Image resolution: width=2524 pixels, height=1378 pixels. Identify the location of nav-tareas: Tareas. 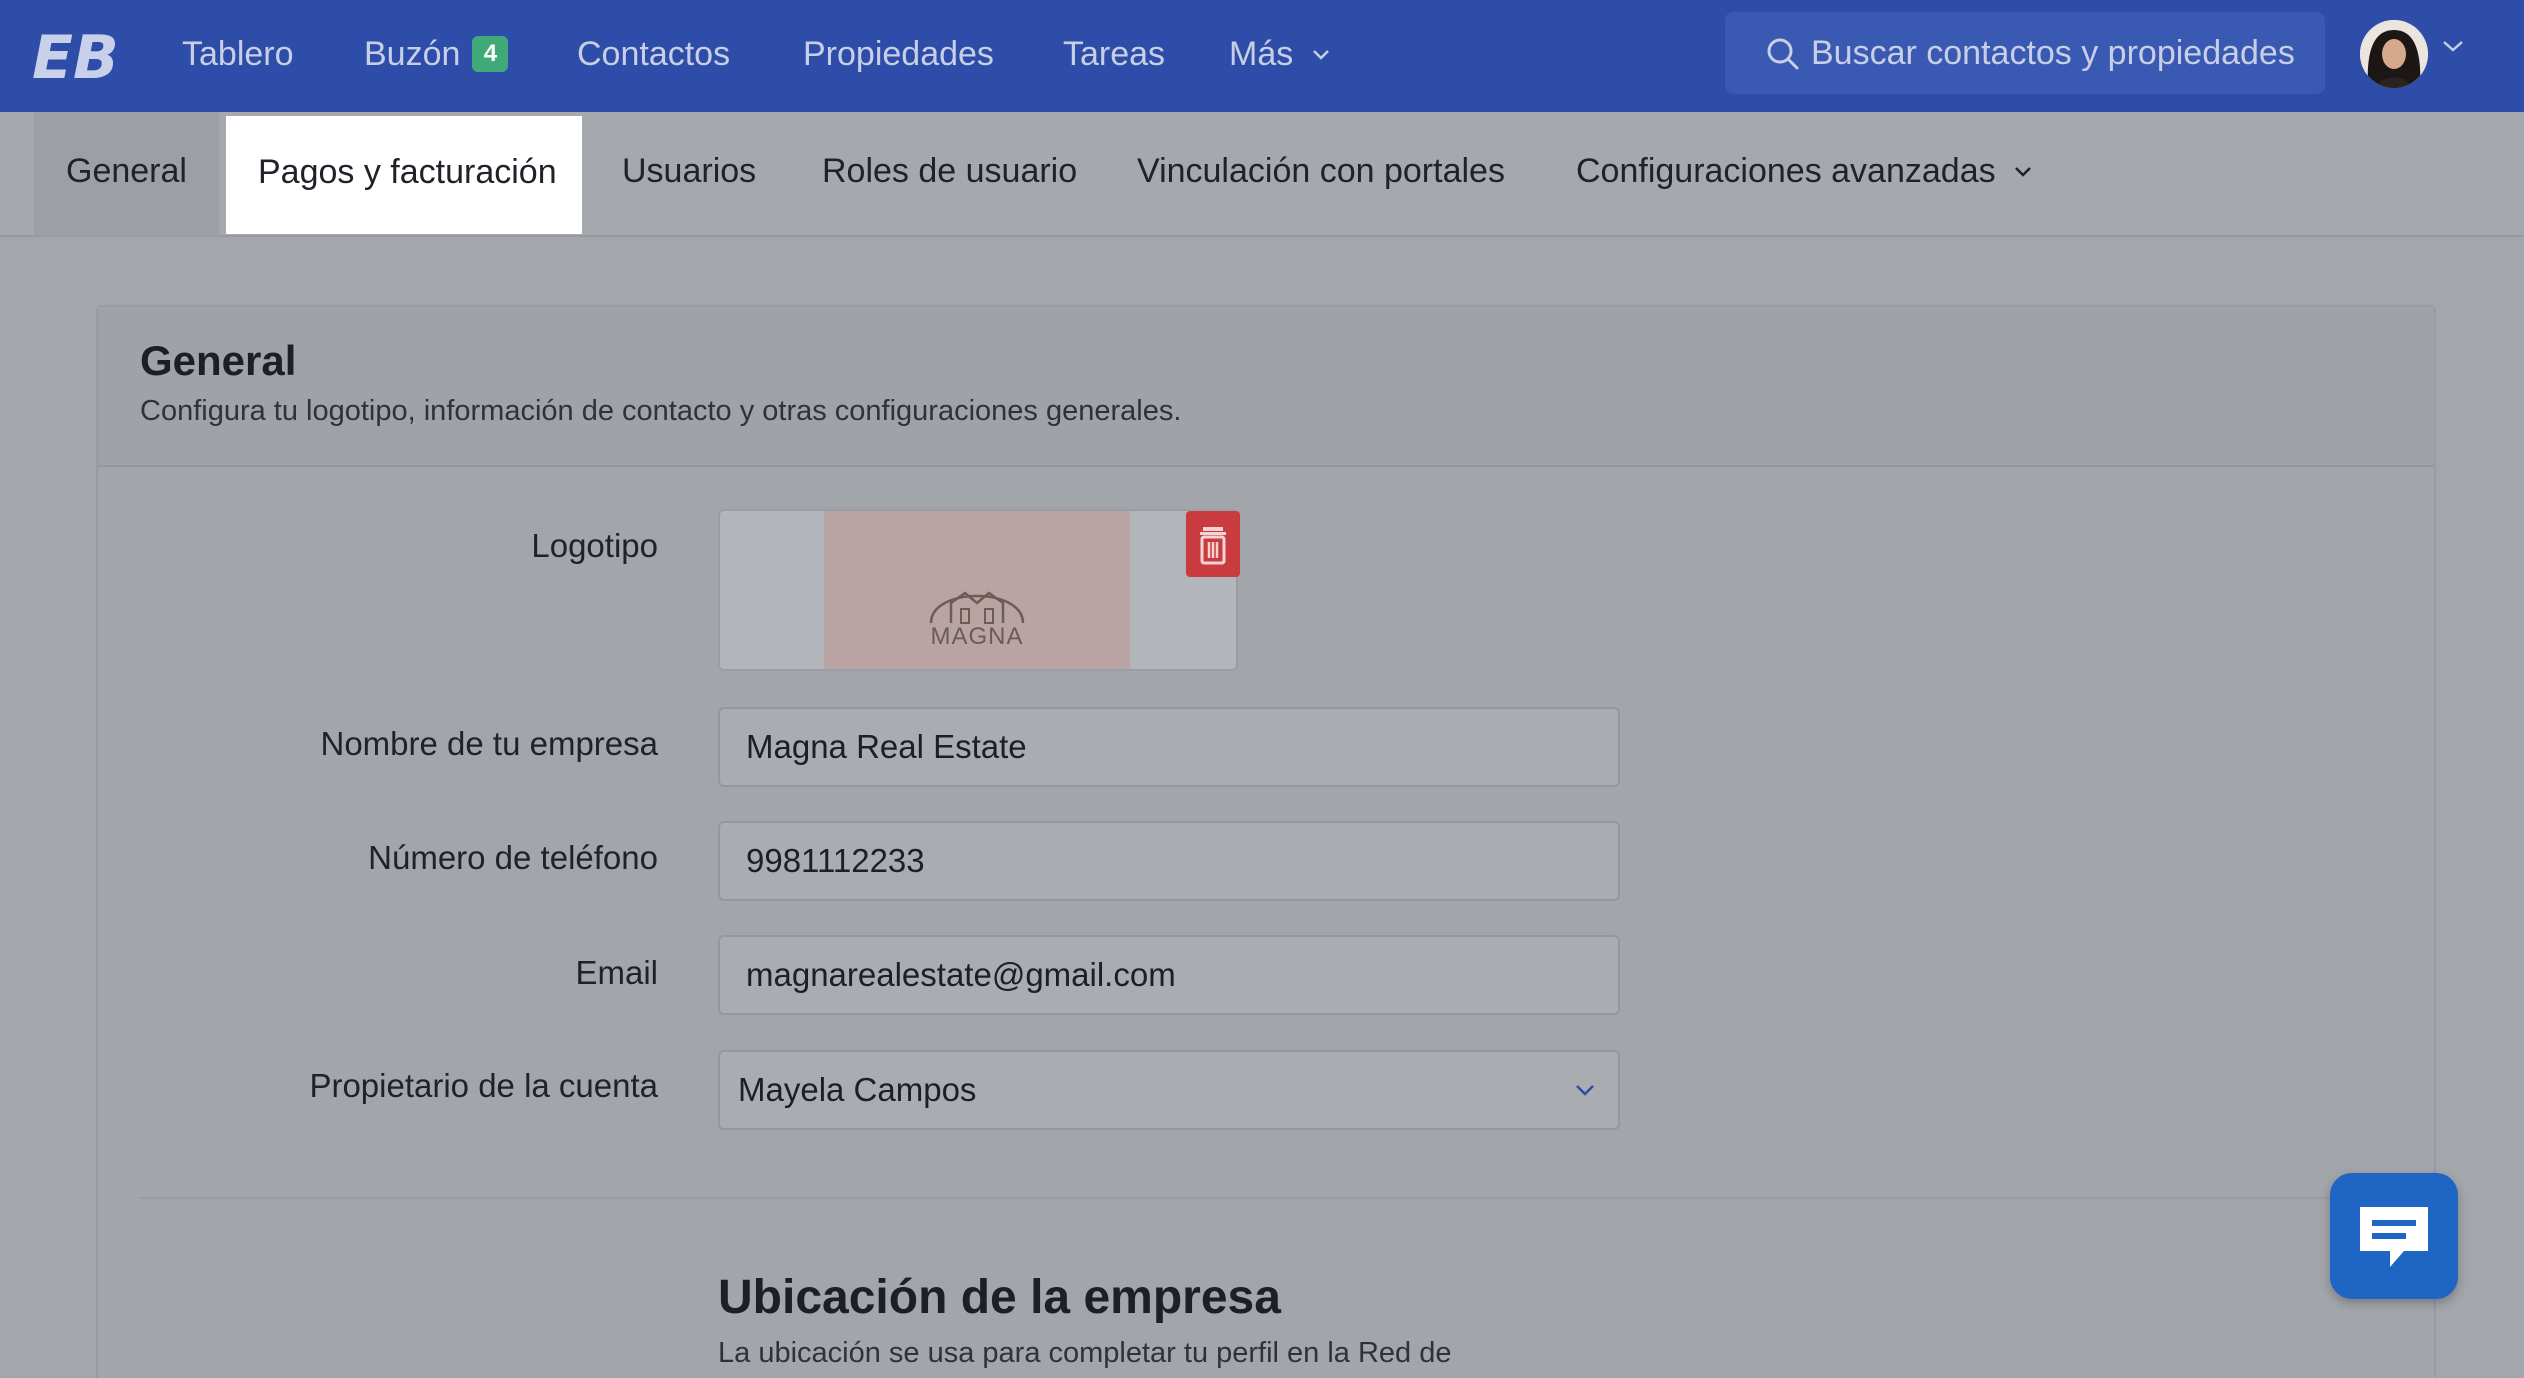
(1114, 54).